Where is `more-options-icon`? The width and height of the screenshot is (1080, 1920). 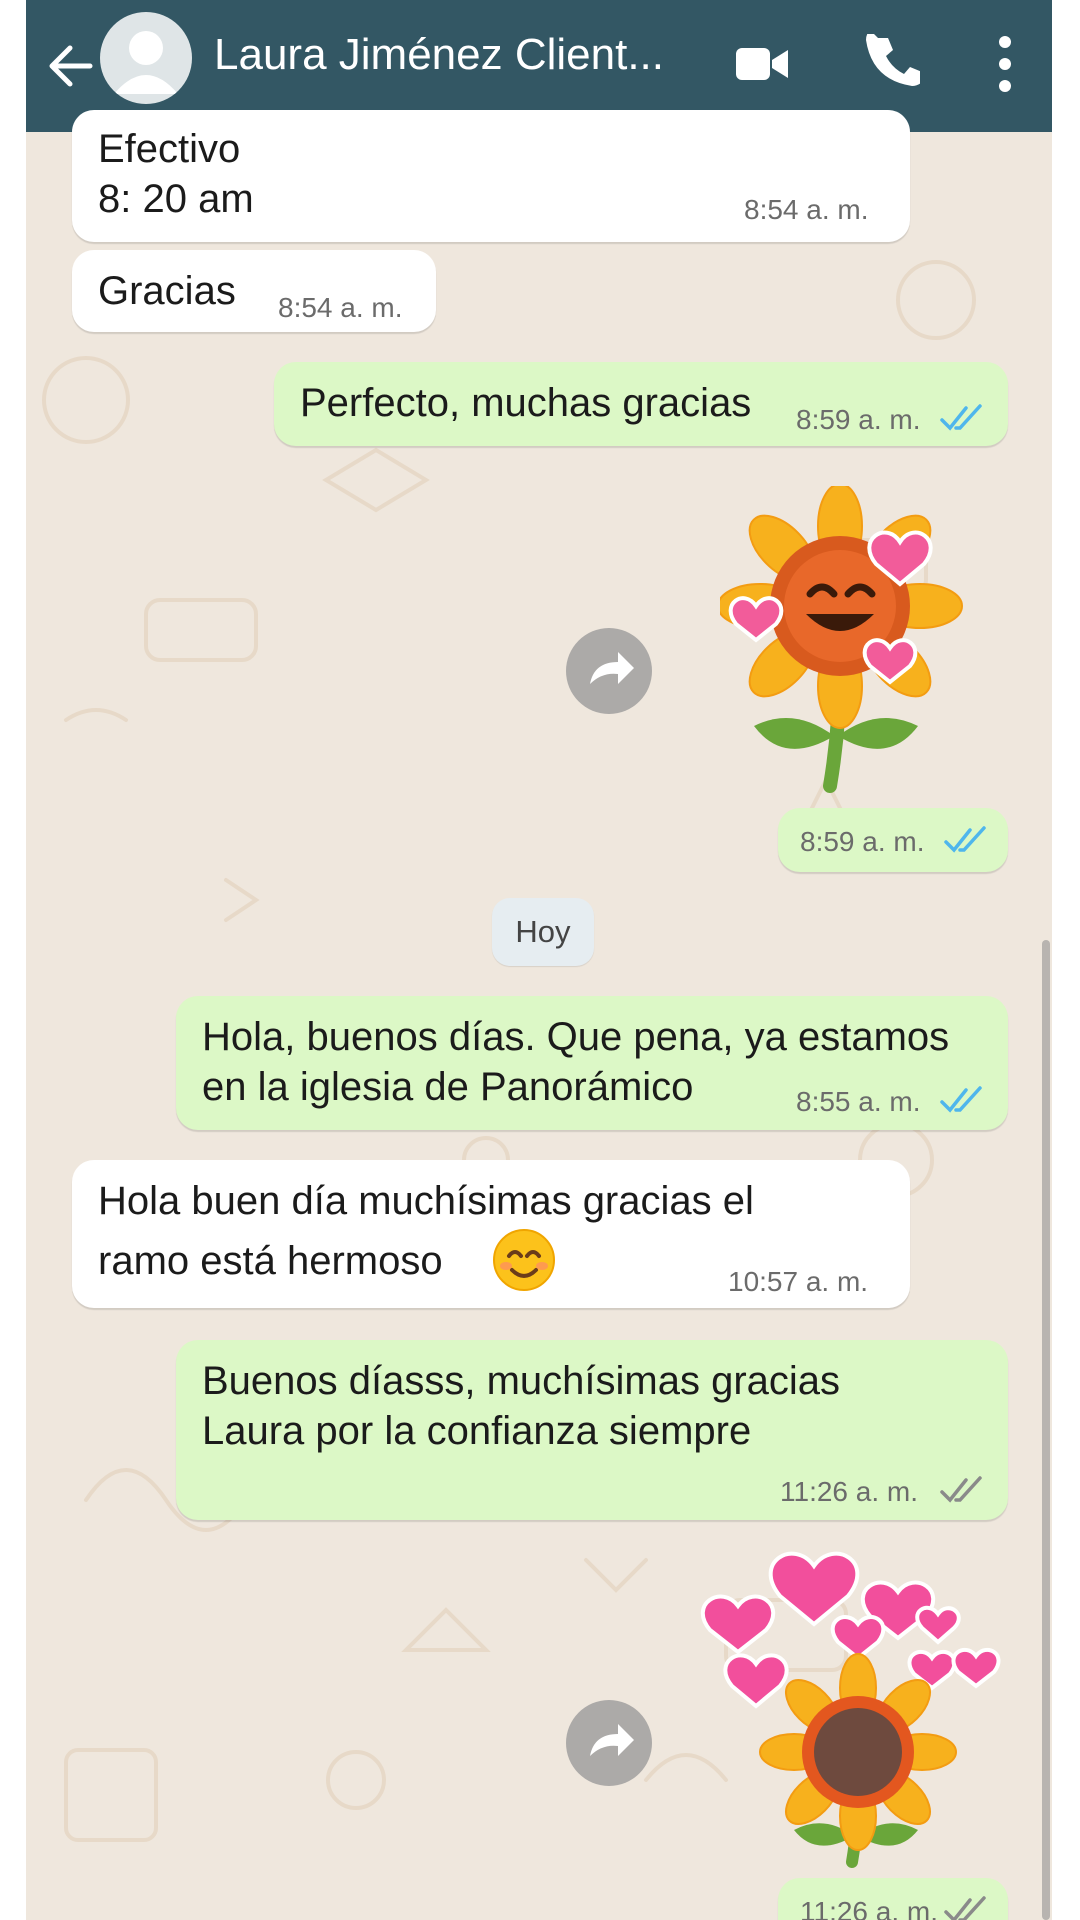 more-options-icon is located at coordinates (1005, 64).